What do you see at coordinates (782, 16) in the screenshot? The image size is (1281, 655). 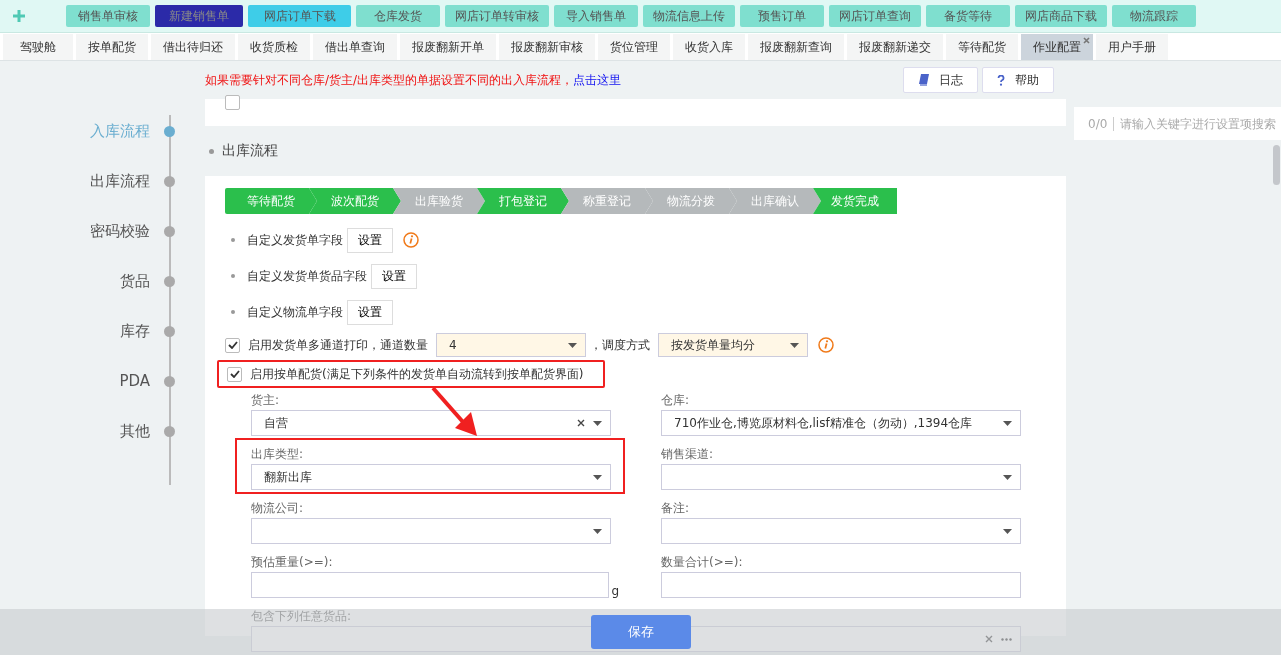 I see `nav-button: 预售订单` at bounding box center [782, 16].